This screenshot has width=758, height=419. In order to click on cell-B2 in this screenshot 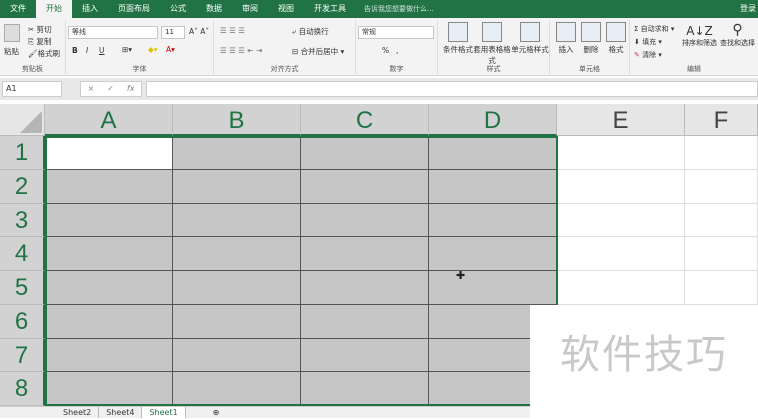, I will do `click(237, 186)`.